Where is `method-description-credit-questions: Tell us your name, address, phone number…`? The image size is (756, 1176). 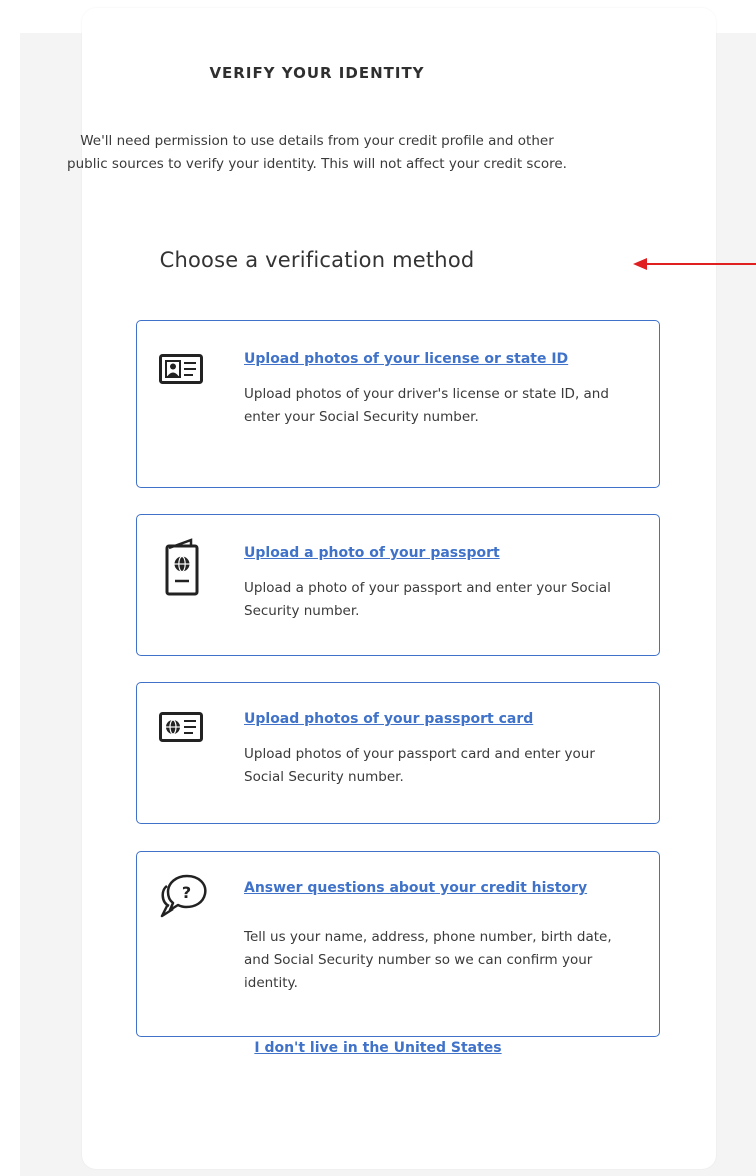 method-description-credit-questions: Tell us your name, address, phone number… is located at coordinates (428, 960).